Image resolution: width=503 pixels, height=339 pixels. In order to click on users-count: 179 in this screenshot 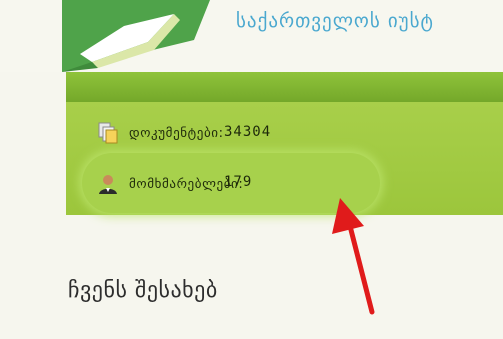, I will do `click(238, 182)`.